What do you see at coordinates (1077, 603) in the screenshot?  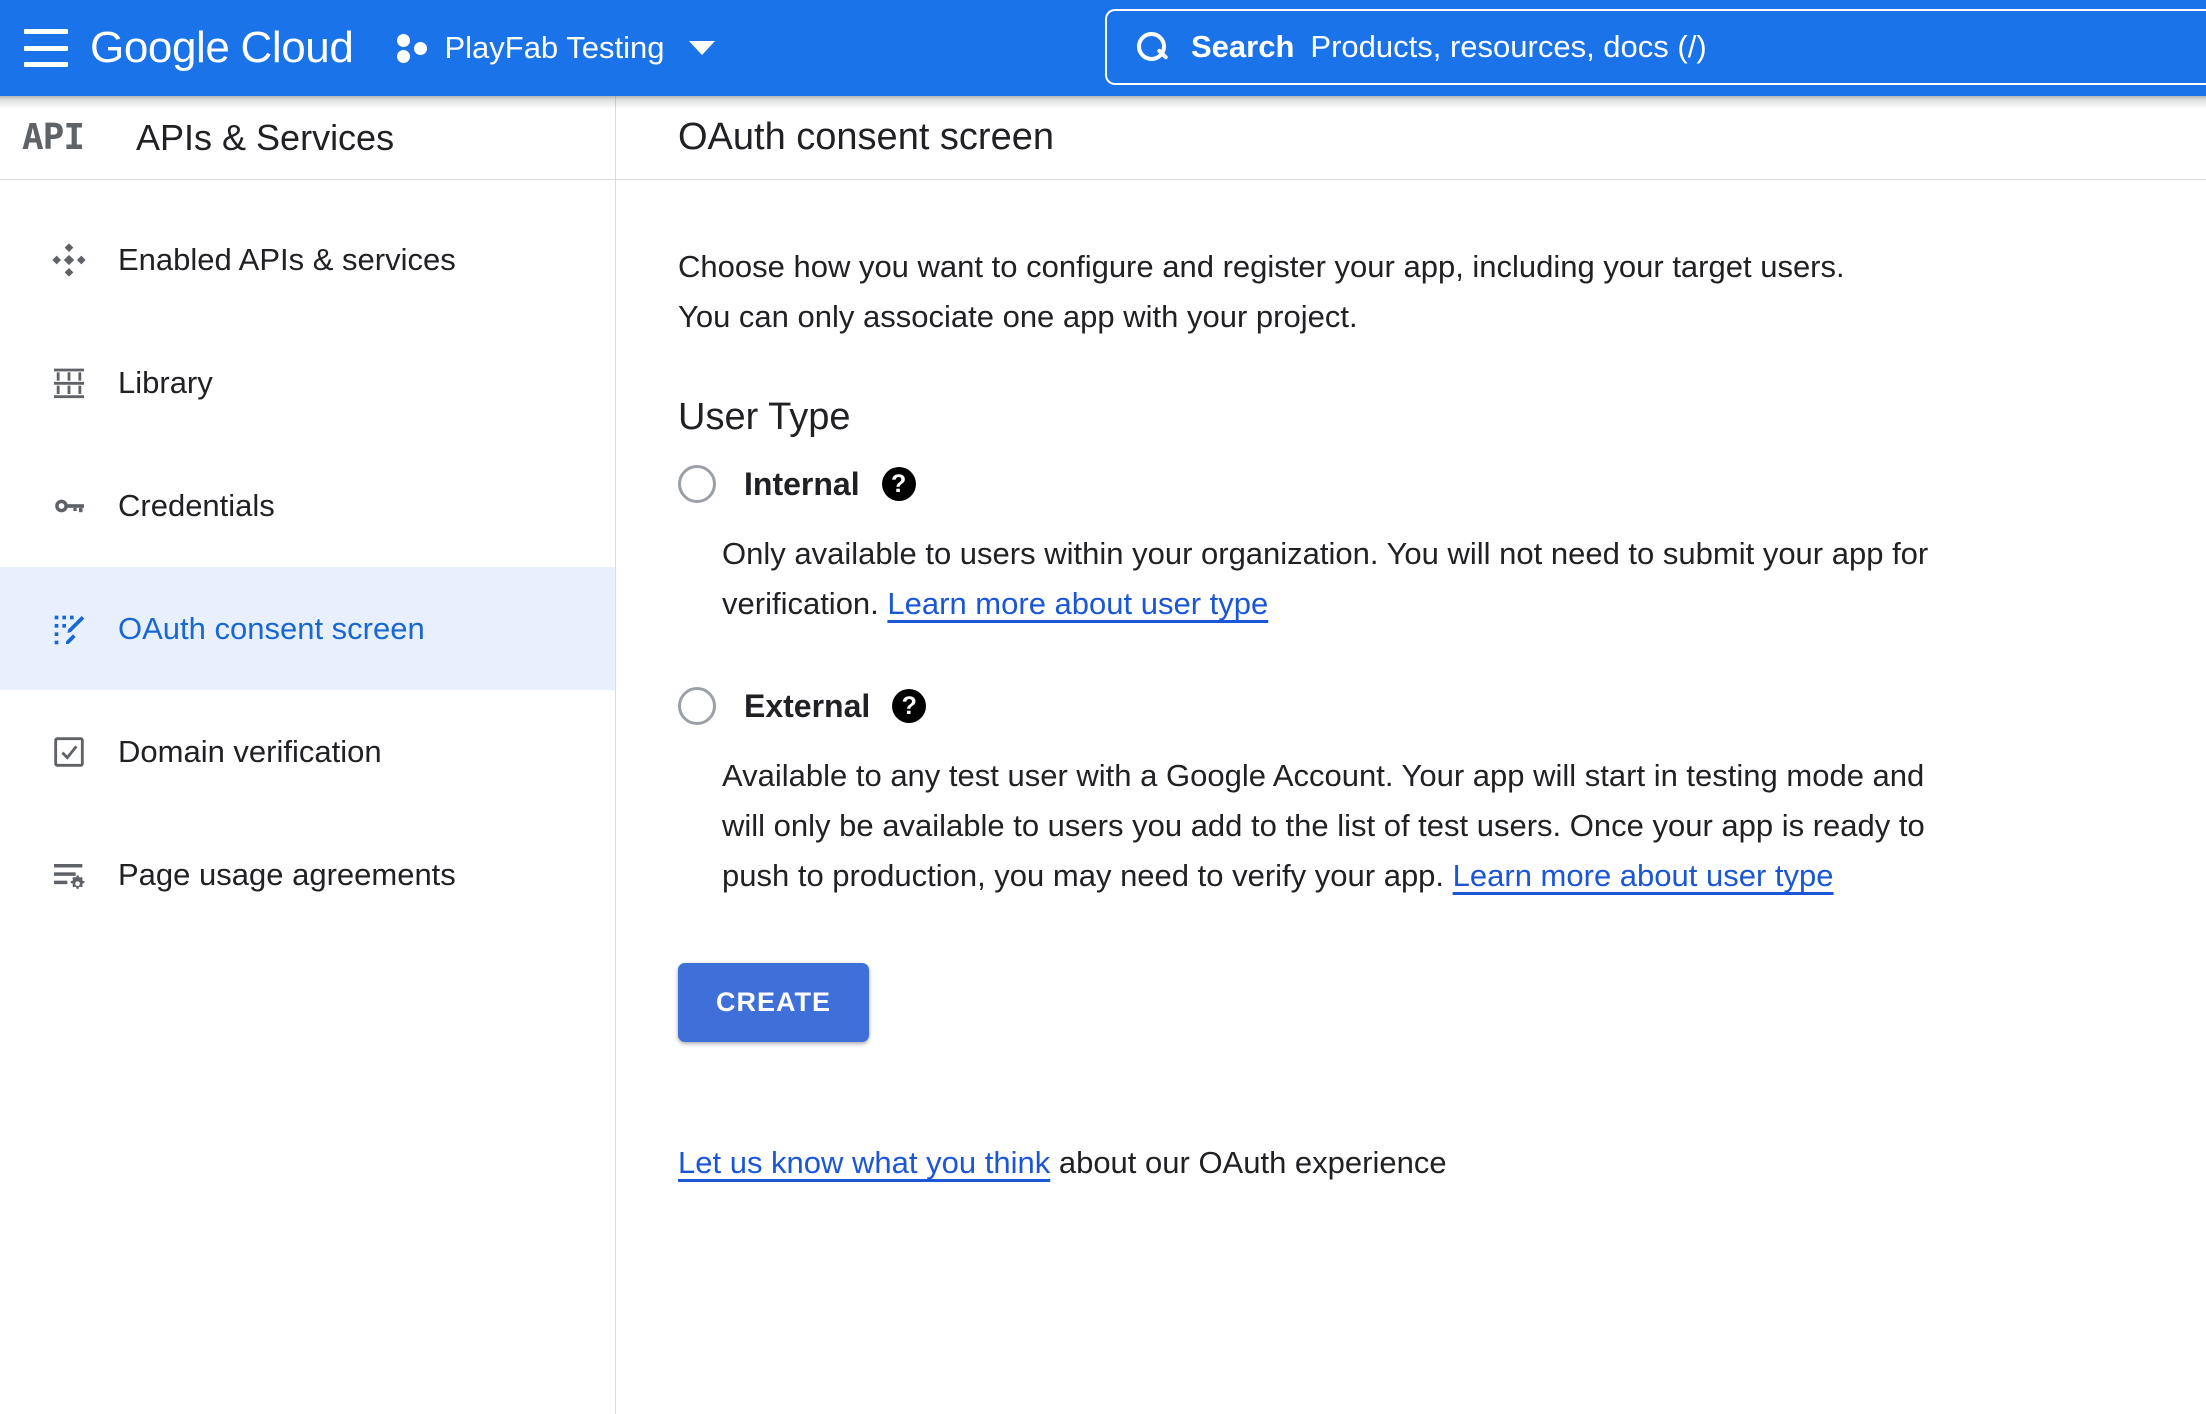 I see `learn-more-user-type-link-internal: Learn more about user type` at bounding box center [1077, 603].